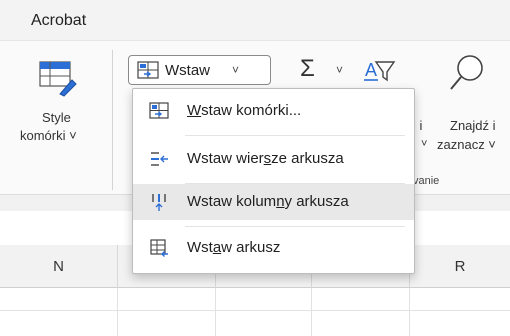  Describe the element at coordinates (371, 70) in the screenshot. I see `svg-text: A` at that location.